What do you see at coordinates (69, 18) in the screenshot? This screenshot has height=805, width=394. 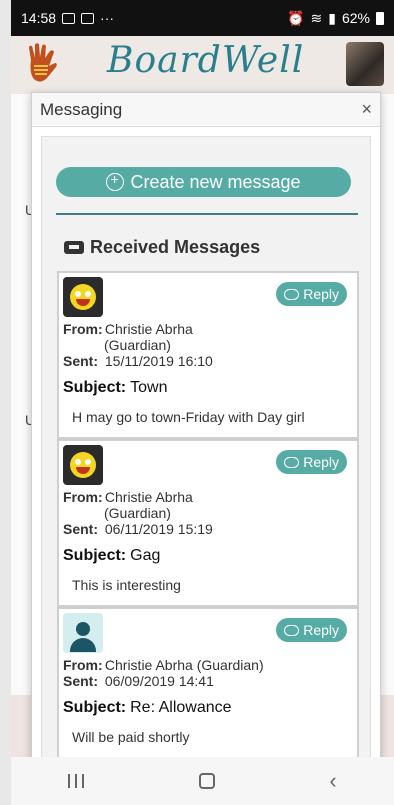 I see `gallery-icon` at bounding box center [69, 18].